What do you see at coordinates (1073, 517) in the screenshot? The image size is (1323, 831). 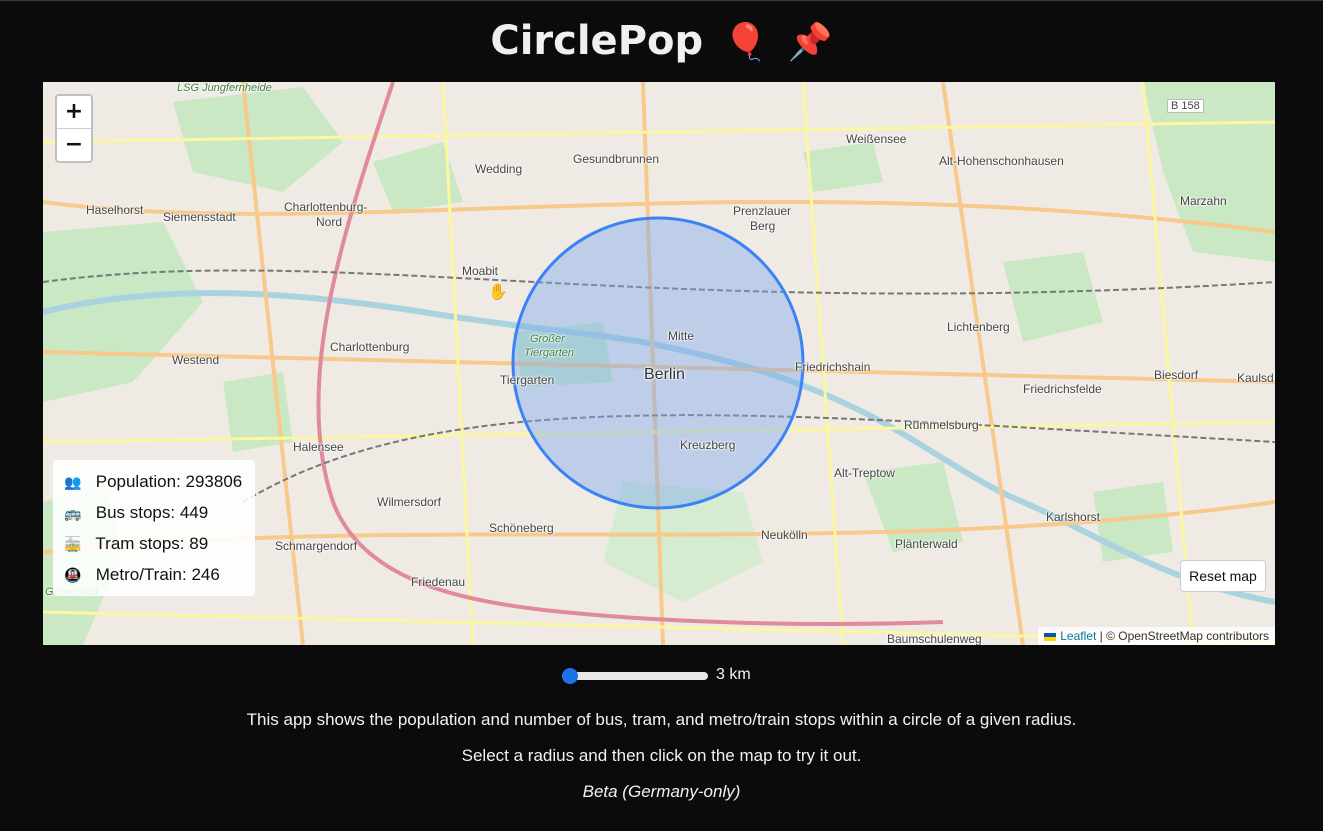 I see `map-label-karlshorst: Karlshorst` at bounding box center [1073, 517].